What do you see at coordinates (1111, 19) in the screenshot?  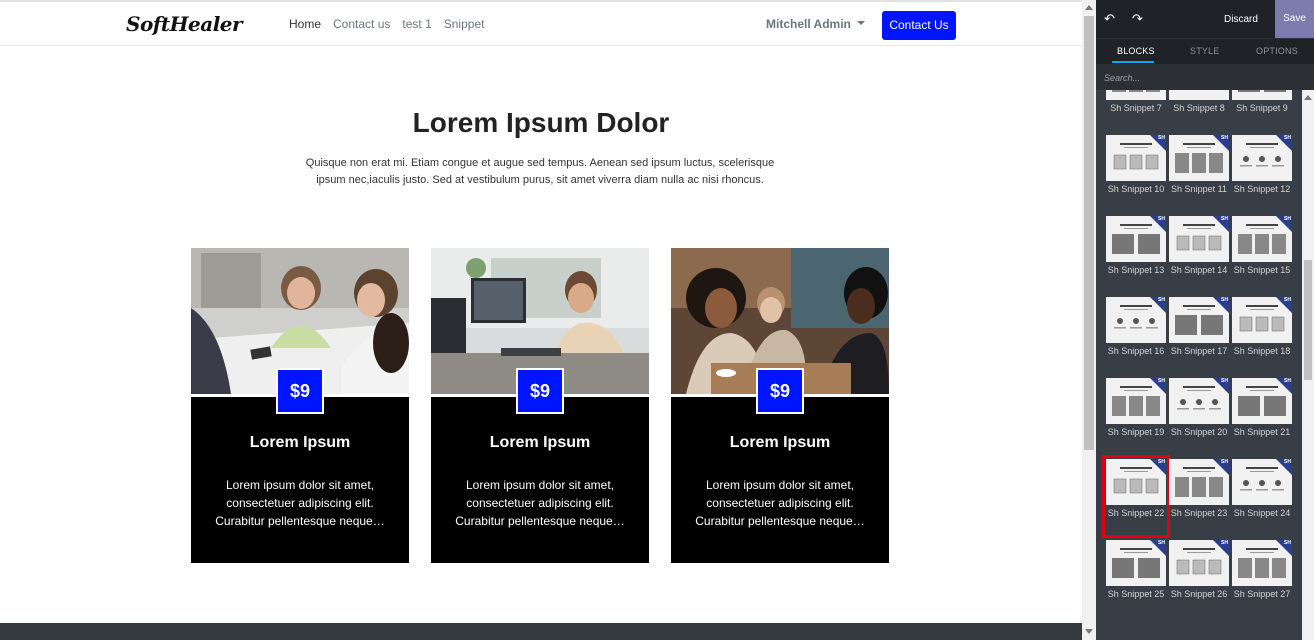 I see `undo-icon: ↶` at bounding box center [1111, 19].